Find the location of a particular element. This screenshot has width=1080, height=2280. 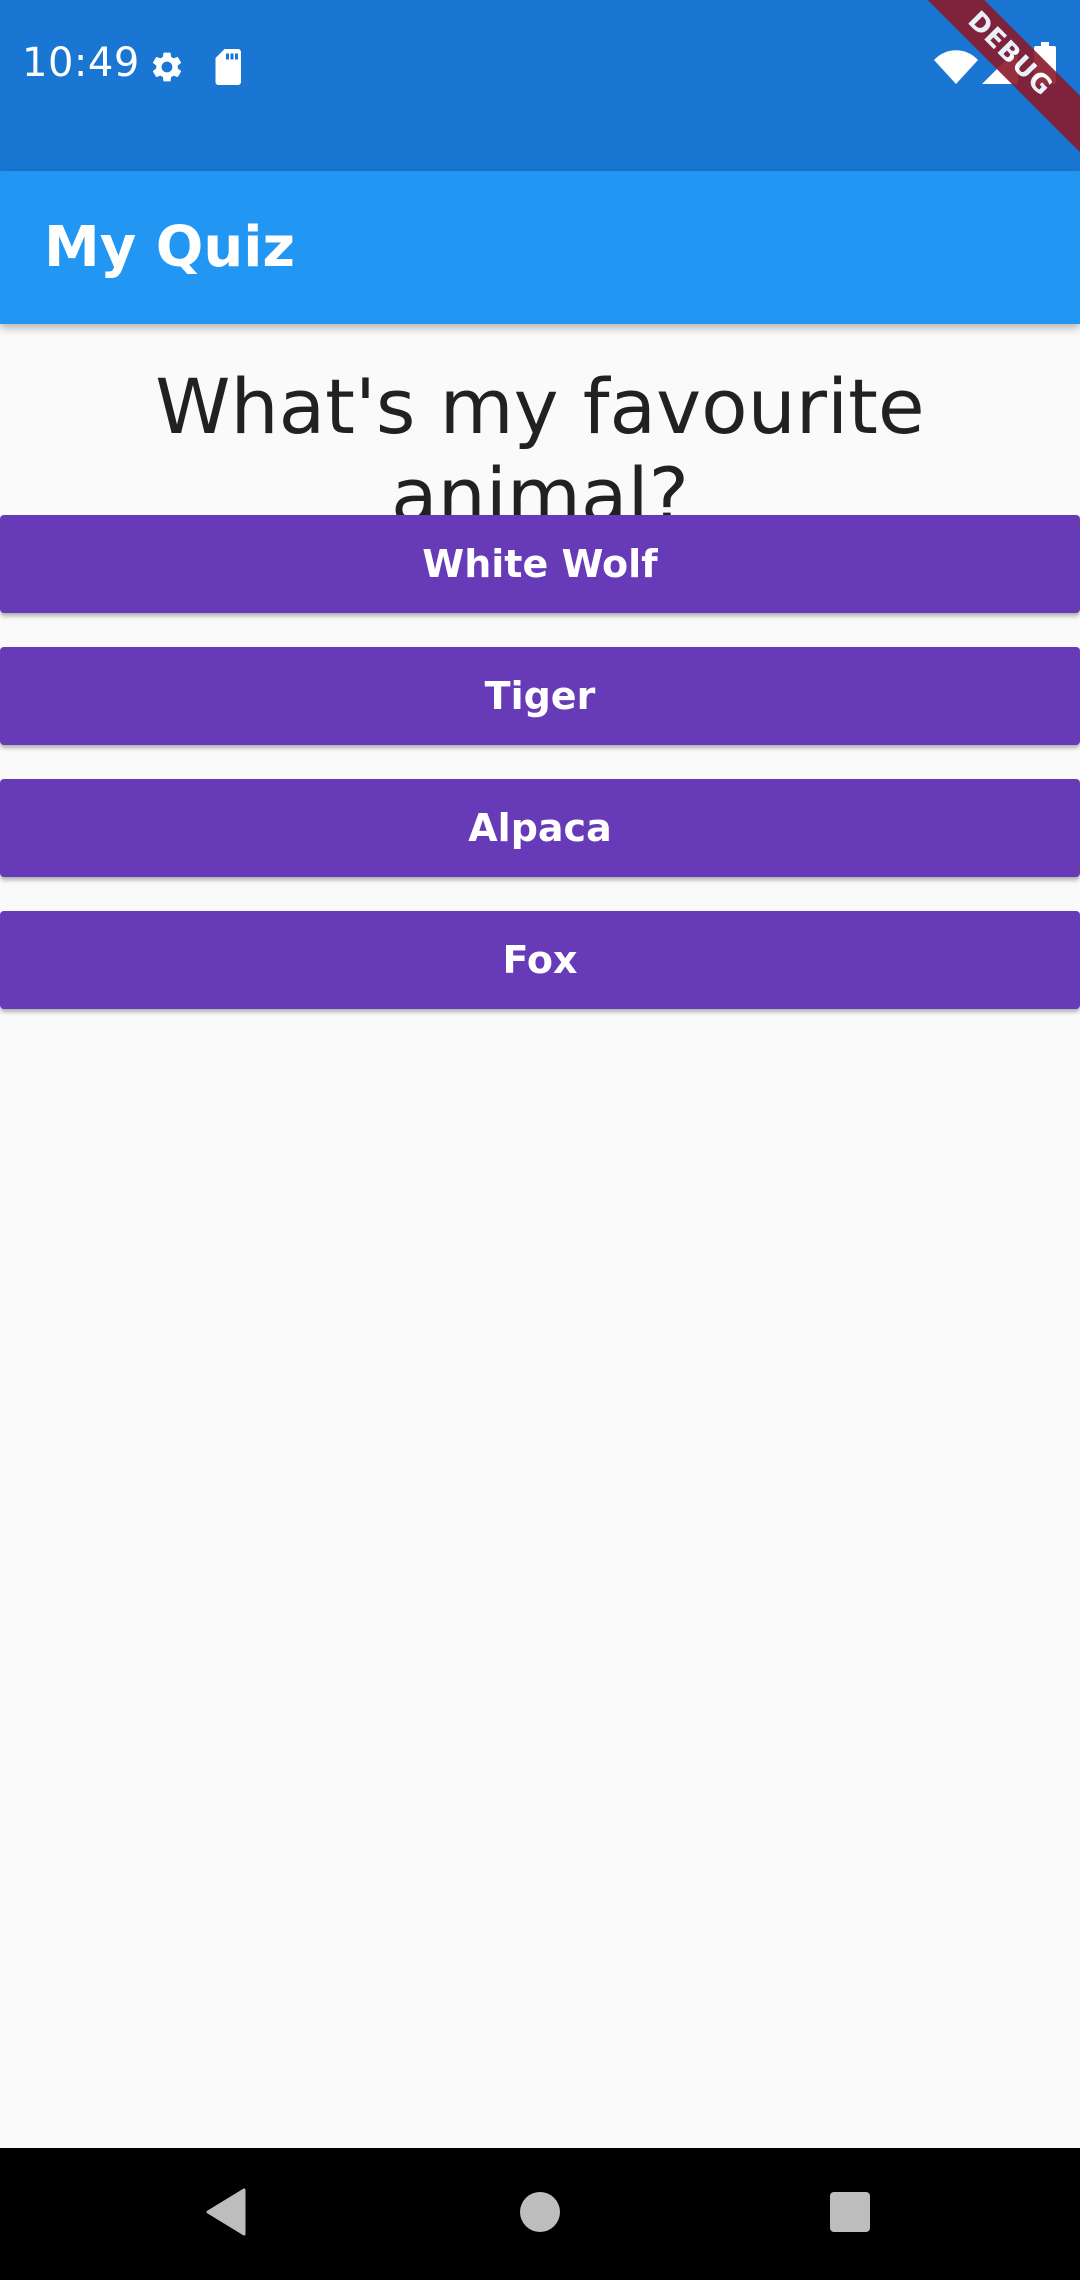

answer-button-white-wolf: White Wolf is located at coordinates (540, 564).